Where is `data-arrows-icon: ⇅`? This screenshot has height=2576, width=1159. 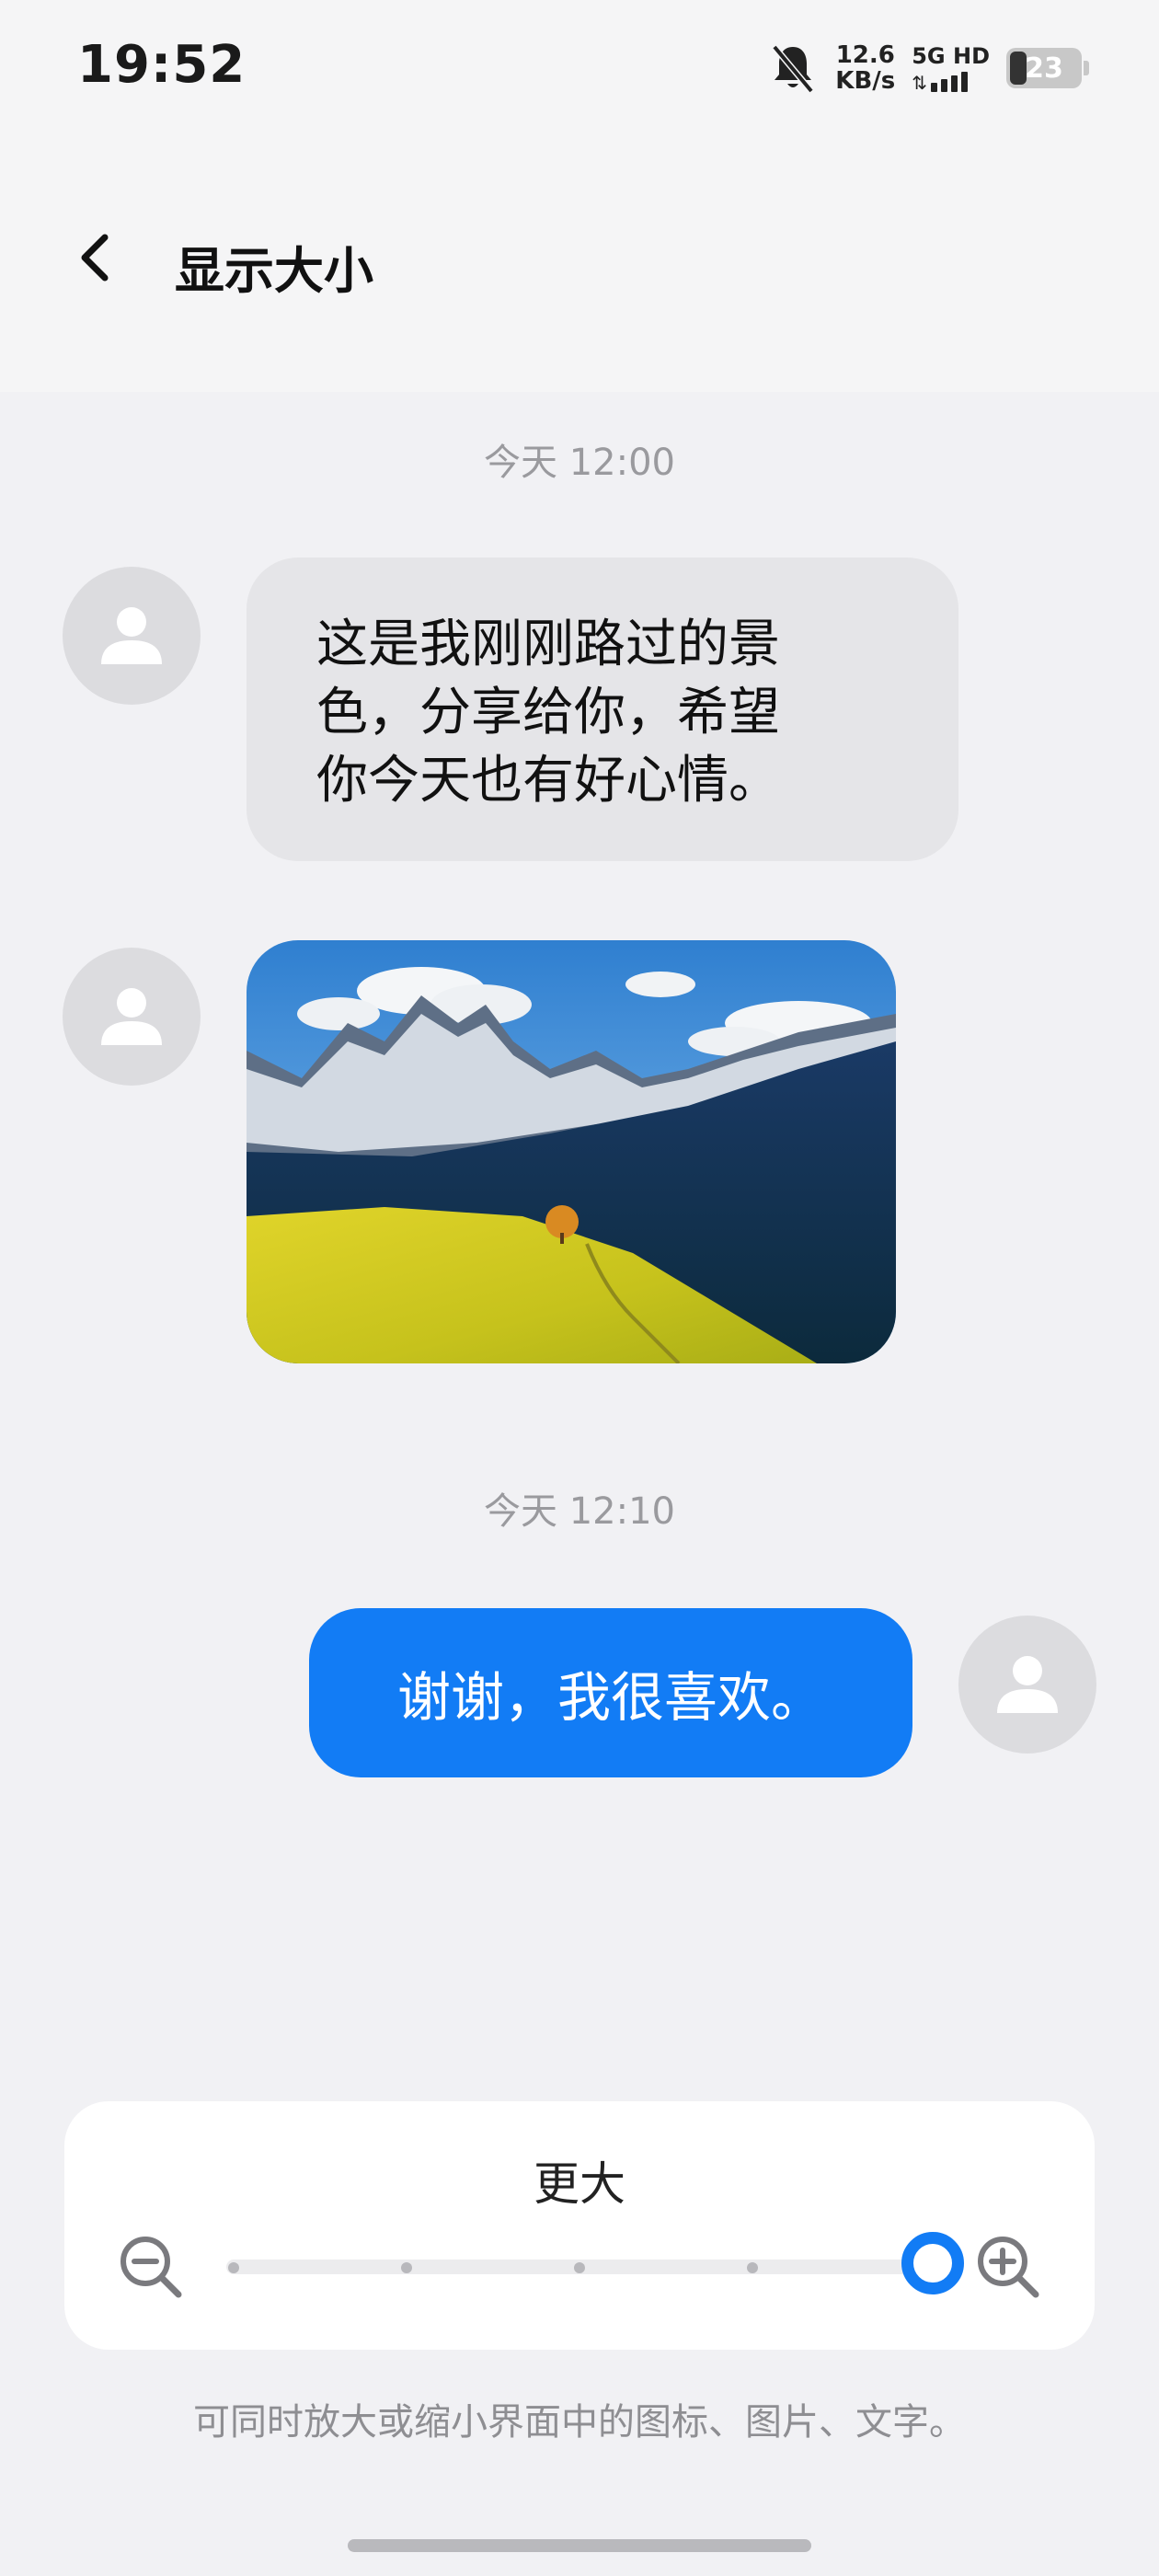
data-arrows-icon: ⇅ is located at coordinates (919, 83).